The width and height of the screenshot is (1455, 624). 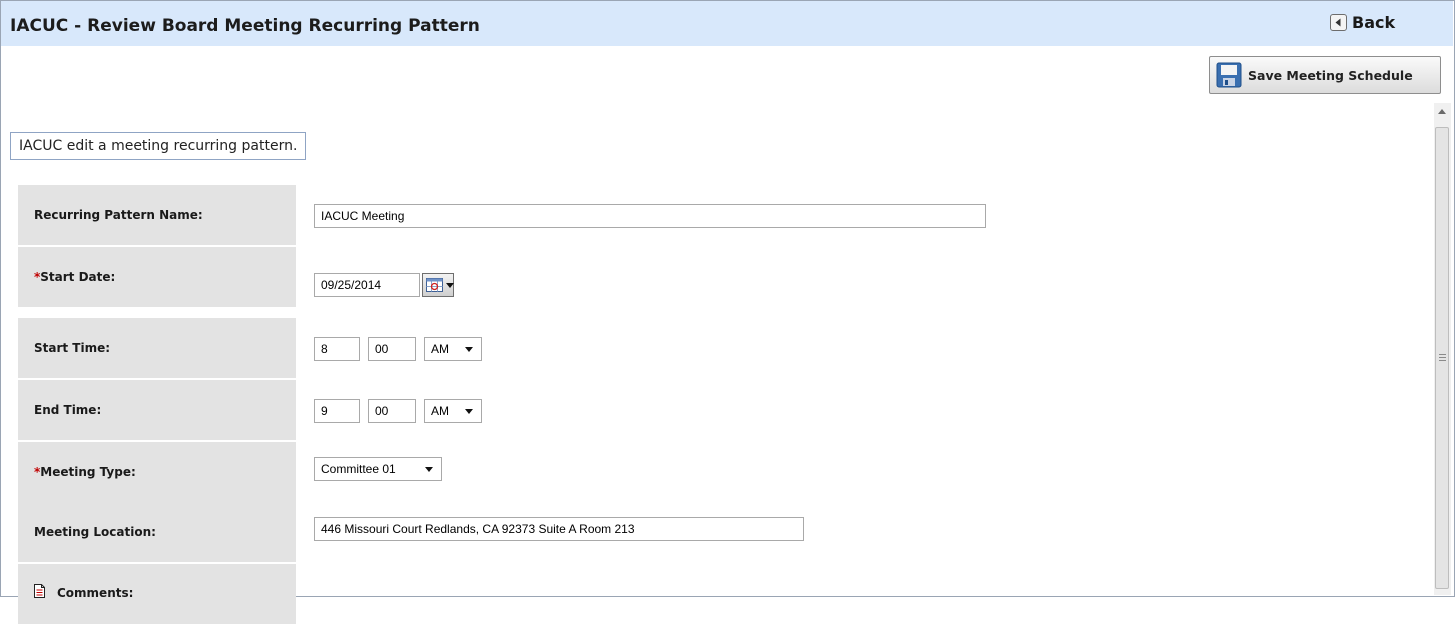 I want to click on start-time-label: Start Time:, so click(x=157, y=348).